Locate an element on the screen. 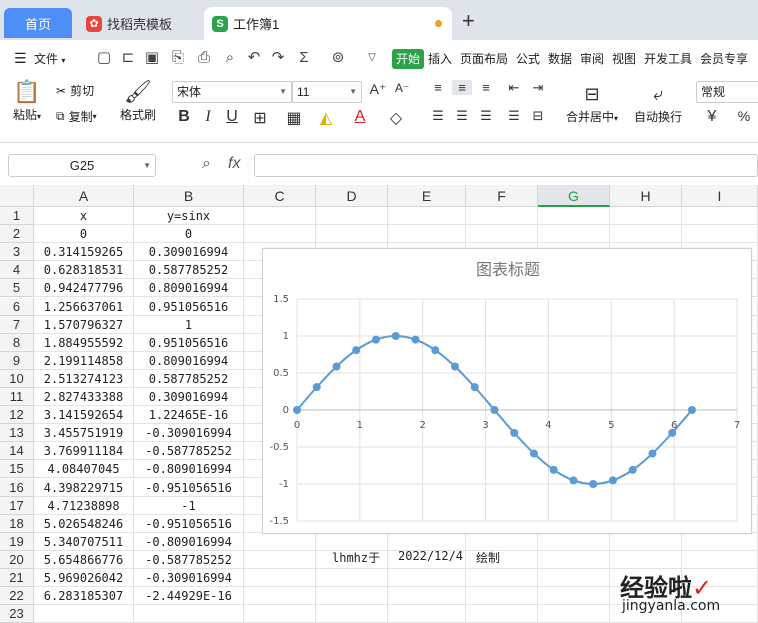 The height and width of the screenshot is (623, 758). cell: -2.44929E-16 is located at coordinates (189, 596).